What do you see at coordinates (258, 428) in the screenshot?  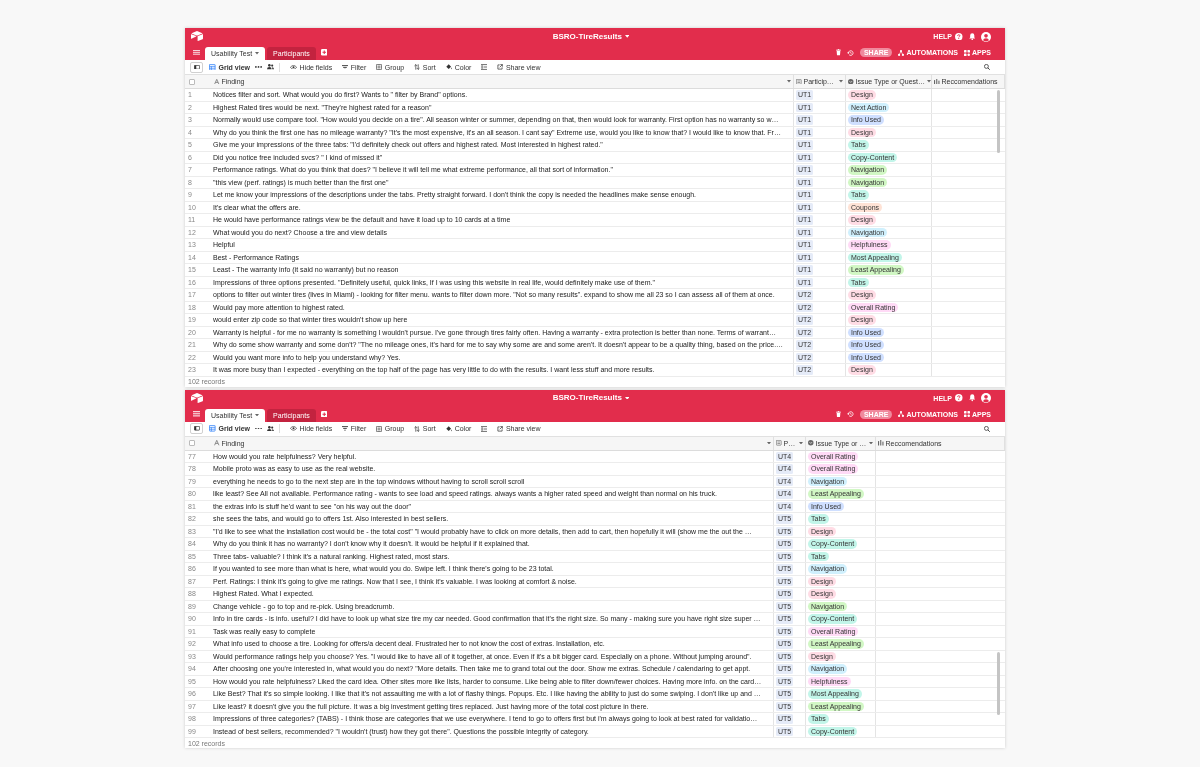 I see `more-icon` at bounding box center [258, 428].